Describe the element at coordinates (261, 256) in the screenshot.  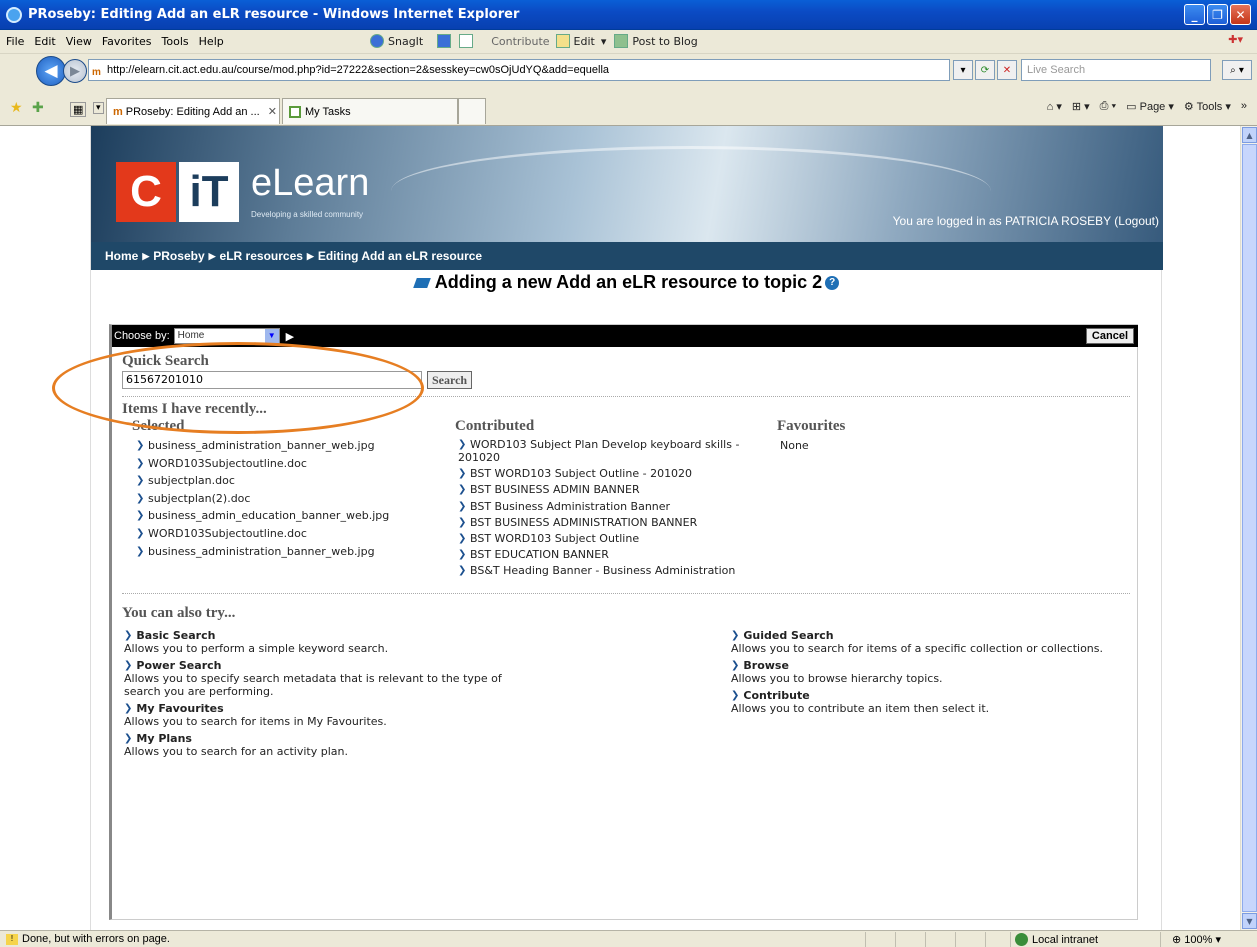
I see `breadcrumb-elr-resources: eLR resources` at that location.